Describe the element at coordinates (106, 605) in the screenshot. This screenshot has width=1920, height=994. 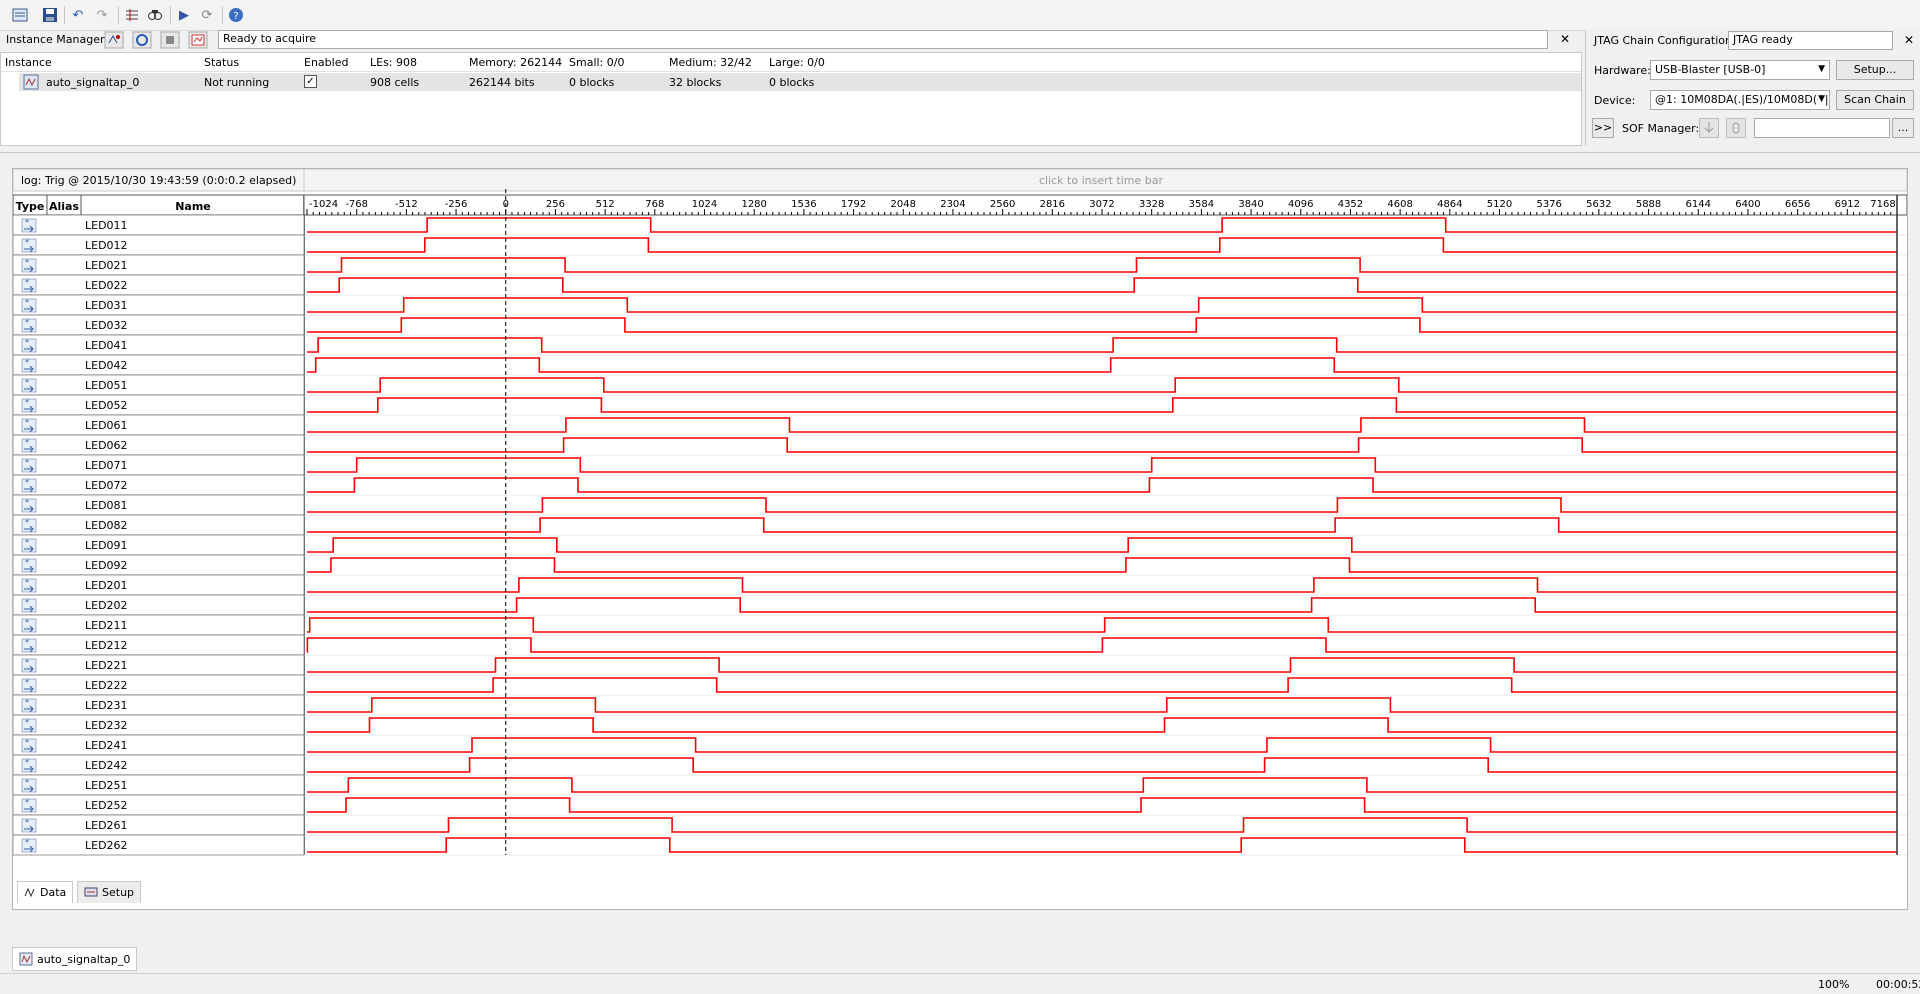
I see `signal-name: LED202` at that location.